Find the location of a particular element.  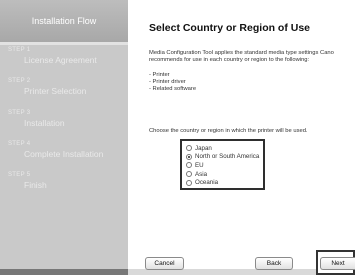

step-label: Installation is located at coordinates (44, 123).